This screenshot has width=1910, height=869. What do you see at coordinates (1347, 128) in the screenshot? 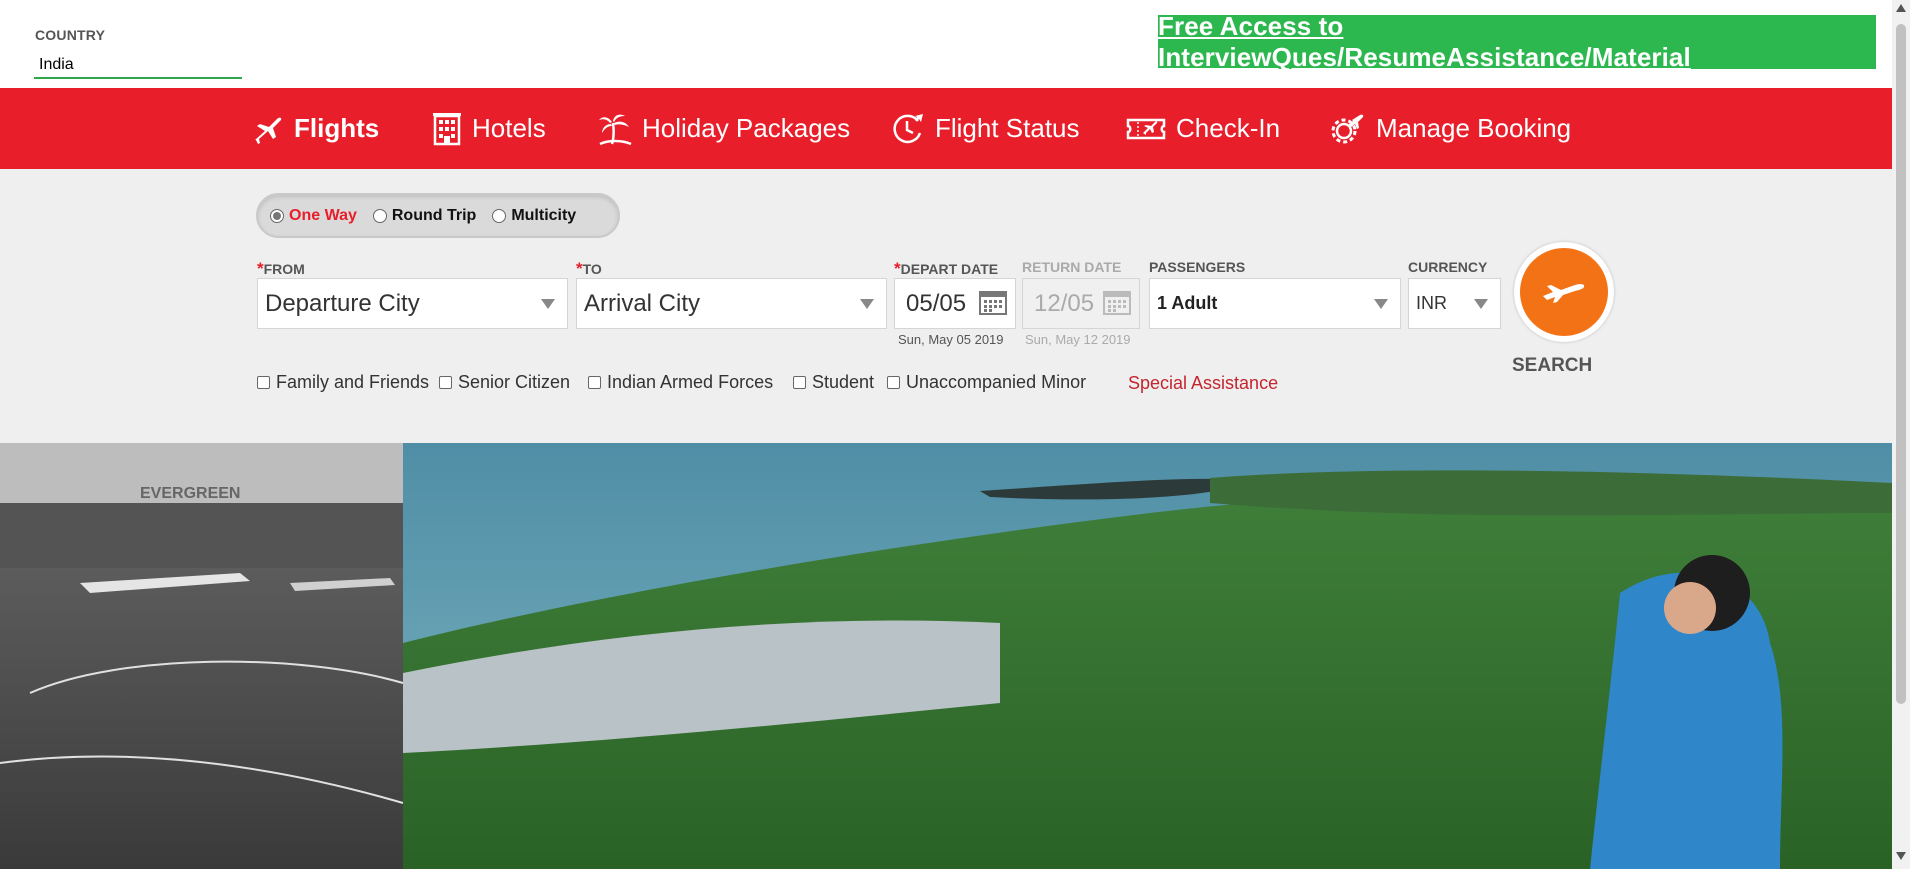
I see `gear-plane-icon` at bounding box center [1347, 128].